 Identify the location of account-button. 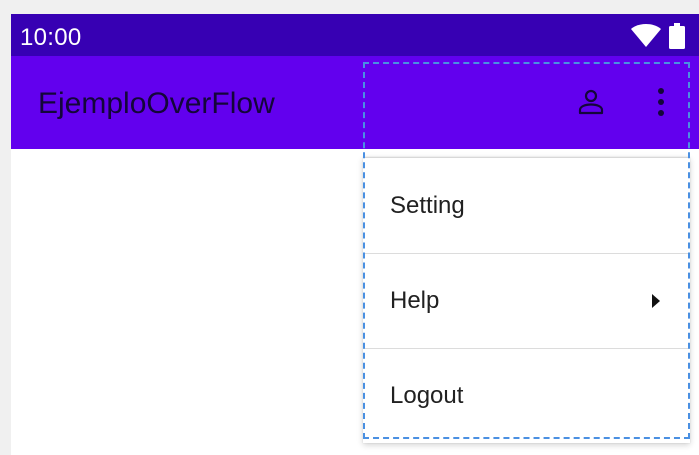
(591, 104).